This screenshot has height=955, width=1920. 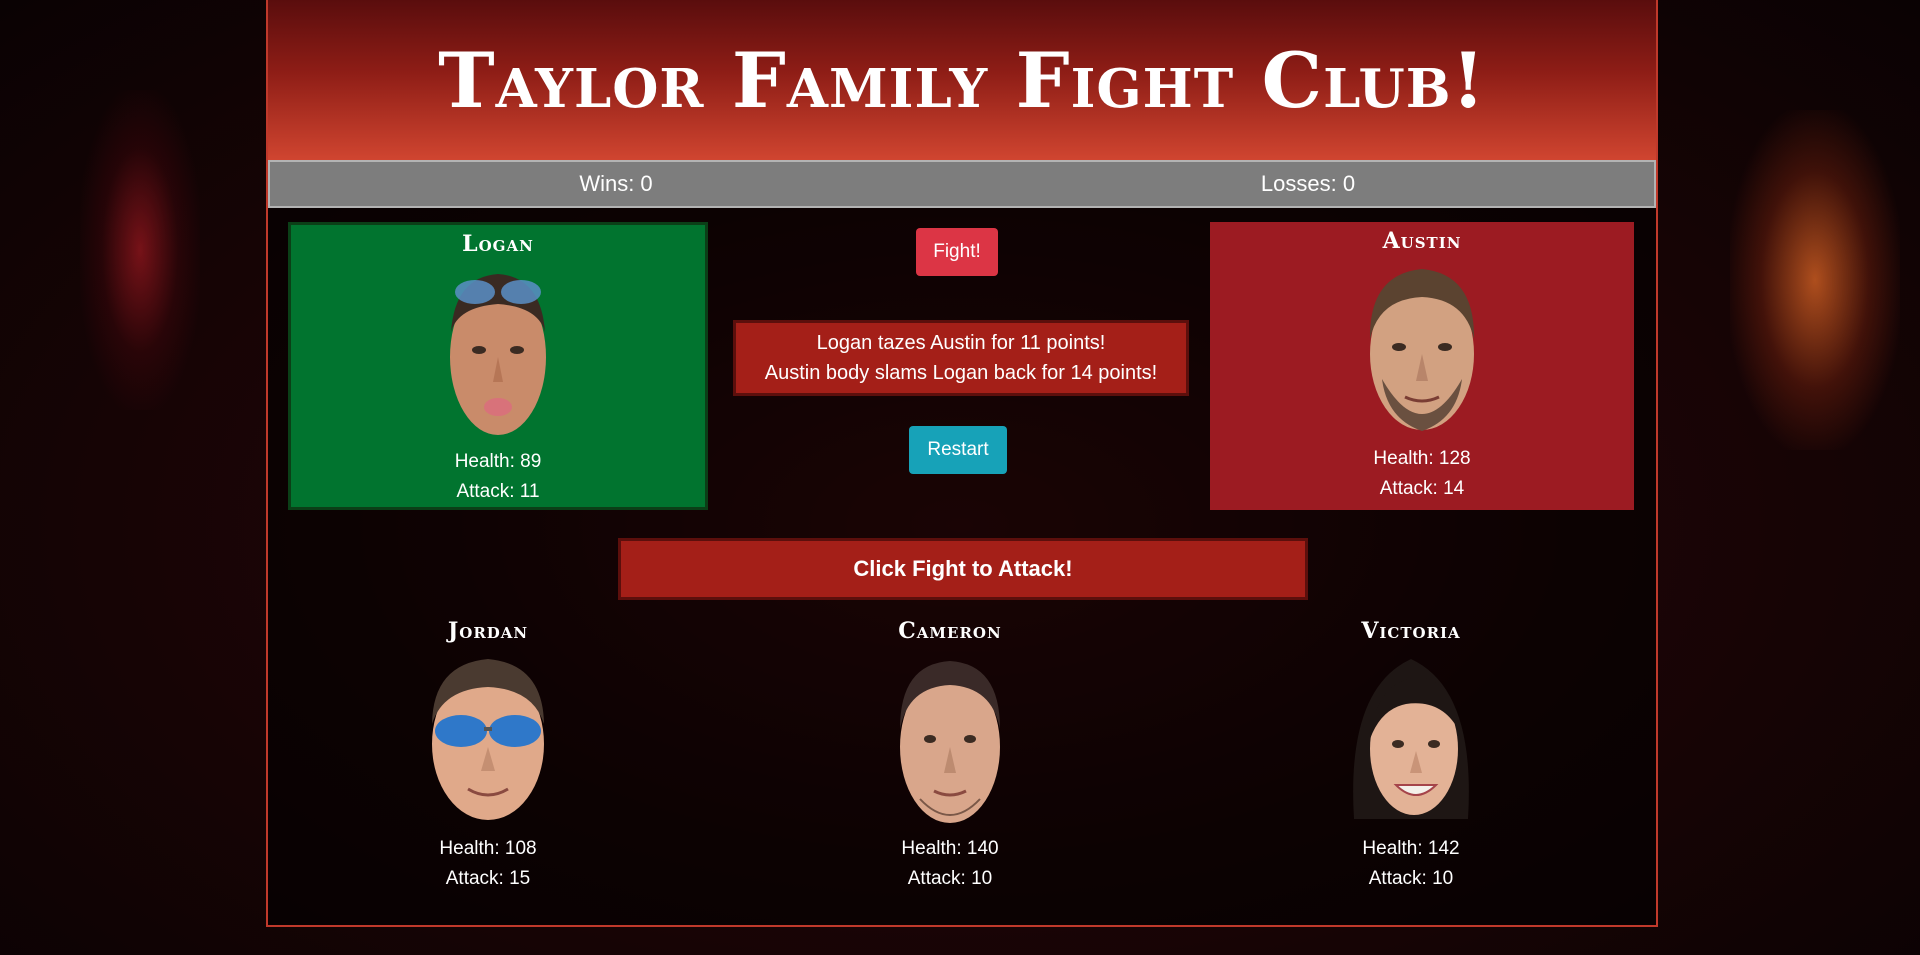 What do you see at coordinates (488, 739) in the screenshot?
I see `jordan-face-avatar` at bounding box center [488, 739].